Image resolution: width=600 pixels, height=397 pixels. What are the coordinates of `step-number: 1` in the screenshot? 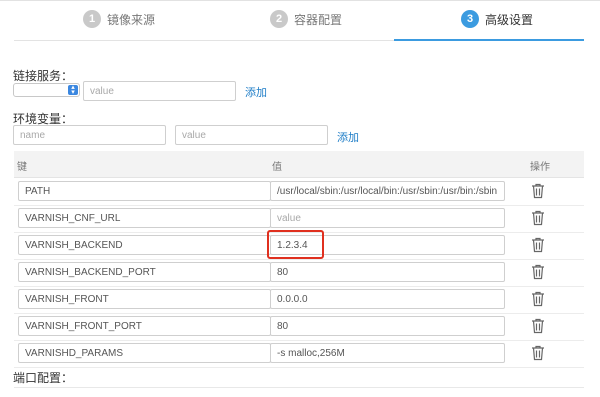 It's located at (92, 19).